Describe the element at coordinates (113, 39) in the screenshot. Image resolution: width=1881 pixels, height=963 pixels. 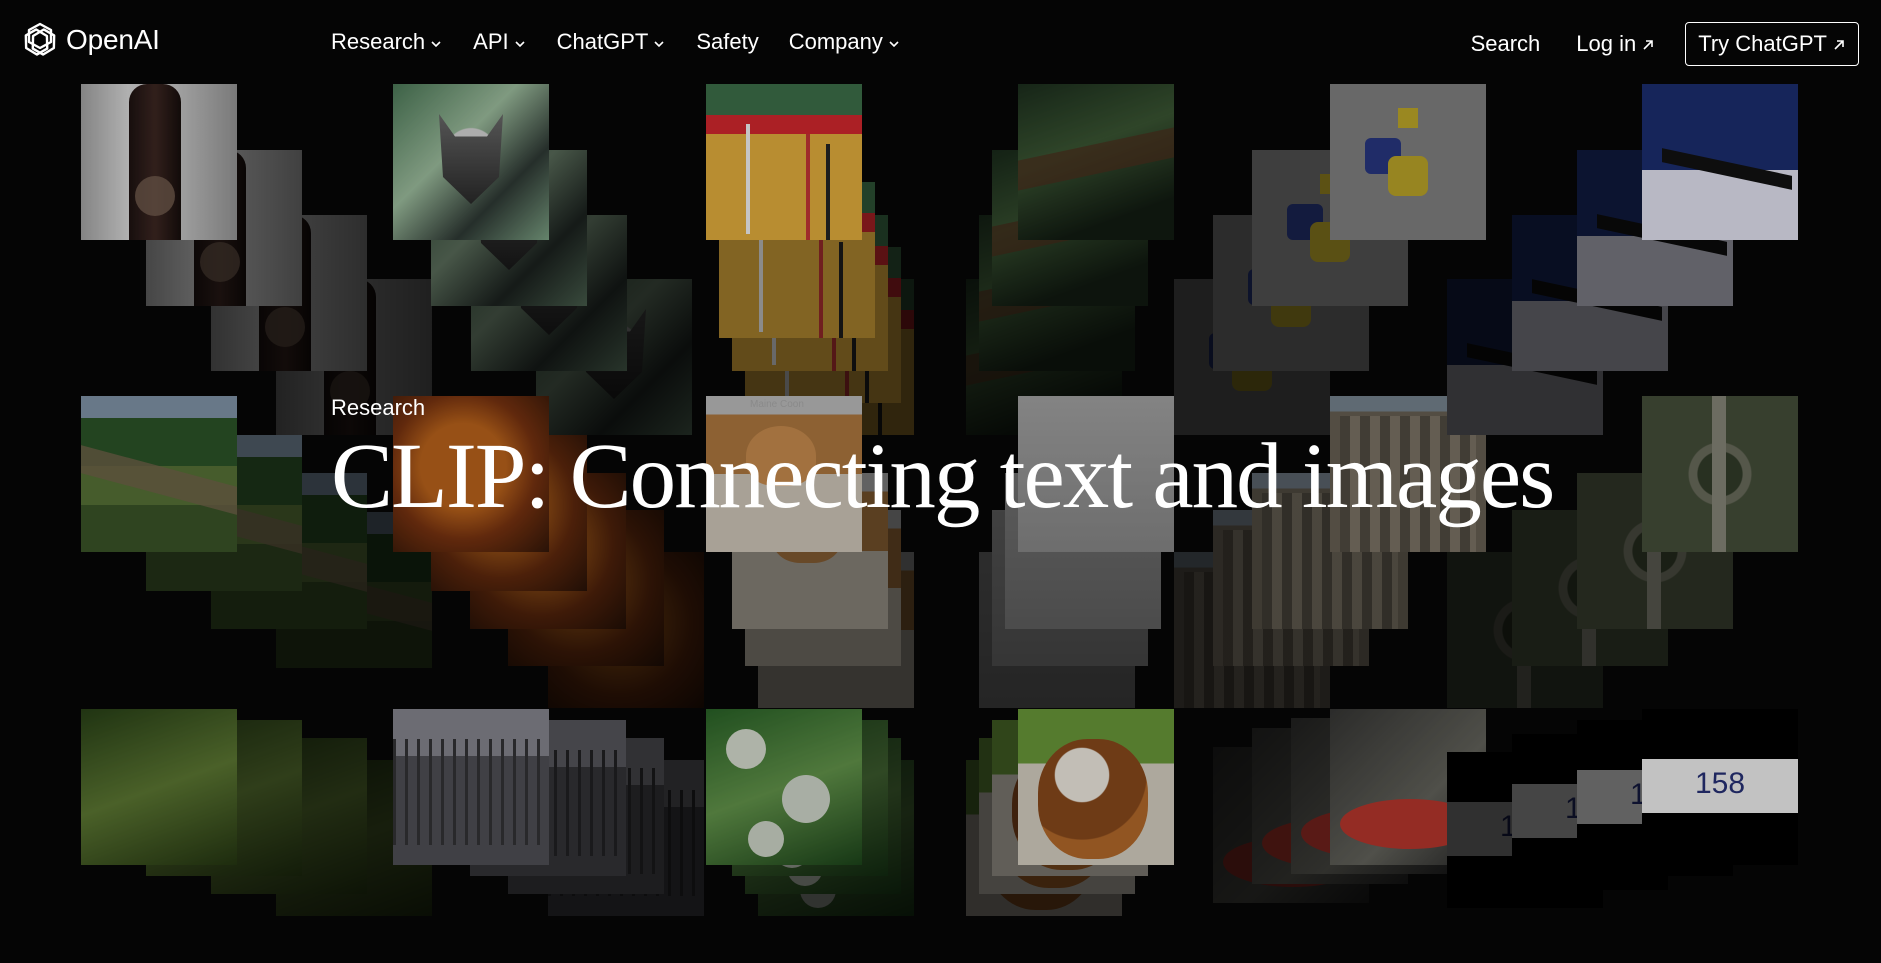
I see `brand-name: OpenAI` at that location.